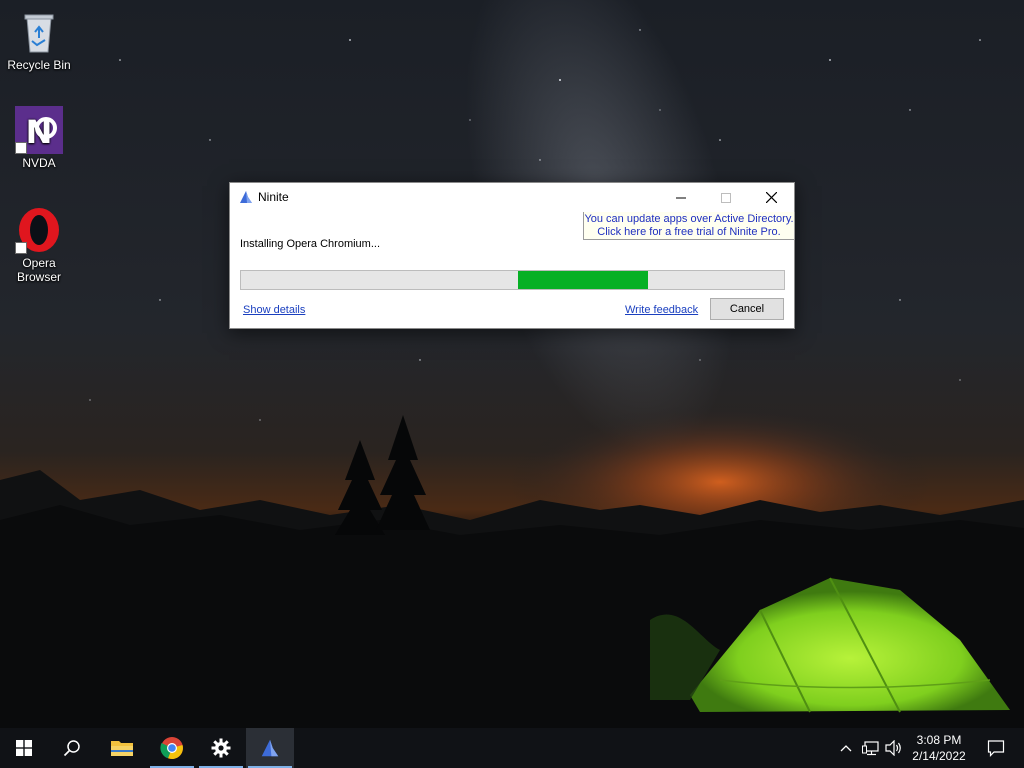  I want to click on cancel-button: Cancel, so click(747, 309).